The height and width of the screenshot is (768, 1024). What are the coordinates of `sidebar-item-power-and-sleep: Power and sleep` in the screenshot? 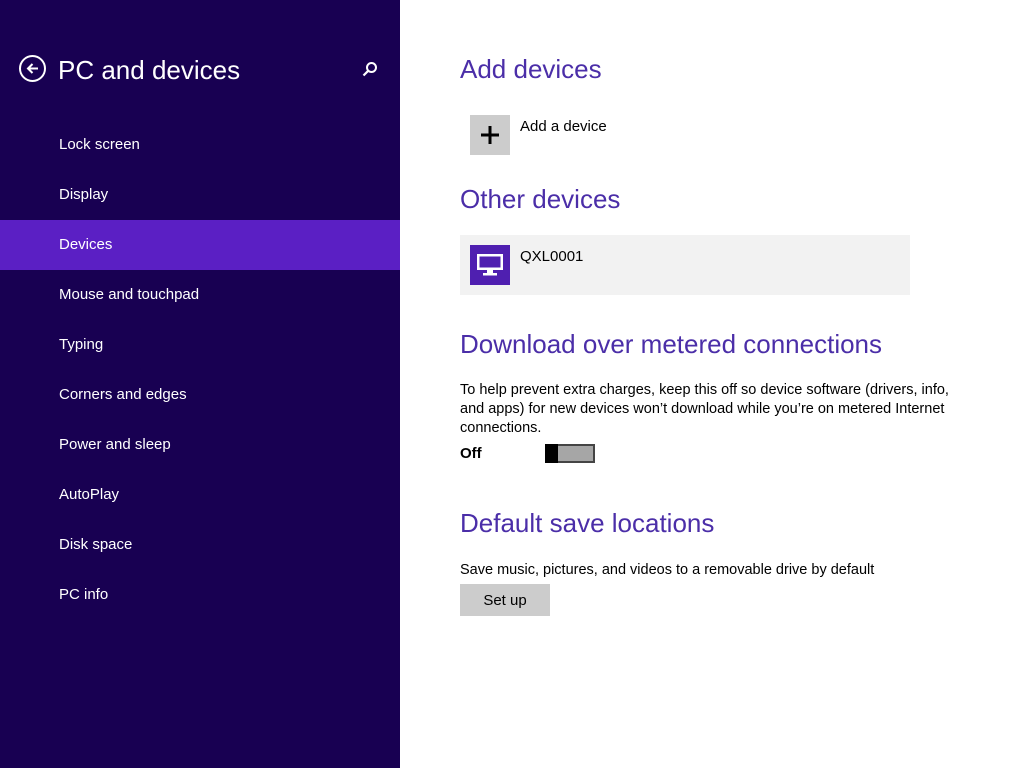 It's located at (200, 445).